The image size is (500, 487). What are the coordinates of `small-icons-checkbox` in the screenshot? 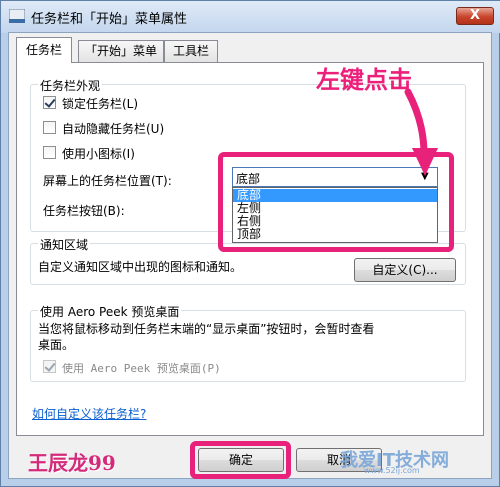 It's located at (49, 152).